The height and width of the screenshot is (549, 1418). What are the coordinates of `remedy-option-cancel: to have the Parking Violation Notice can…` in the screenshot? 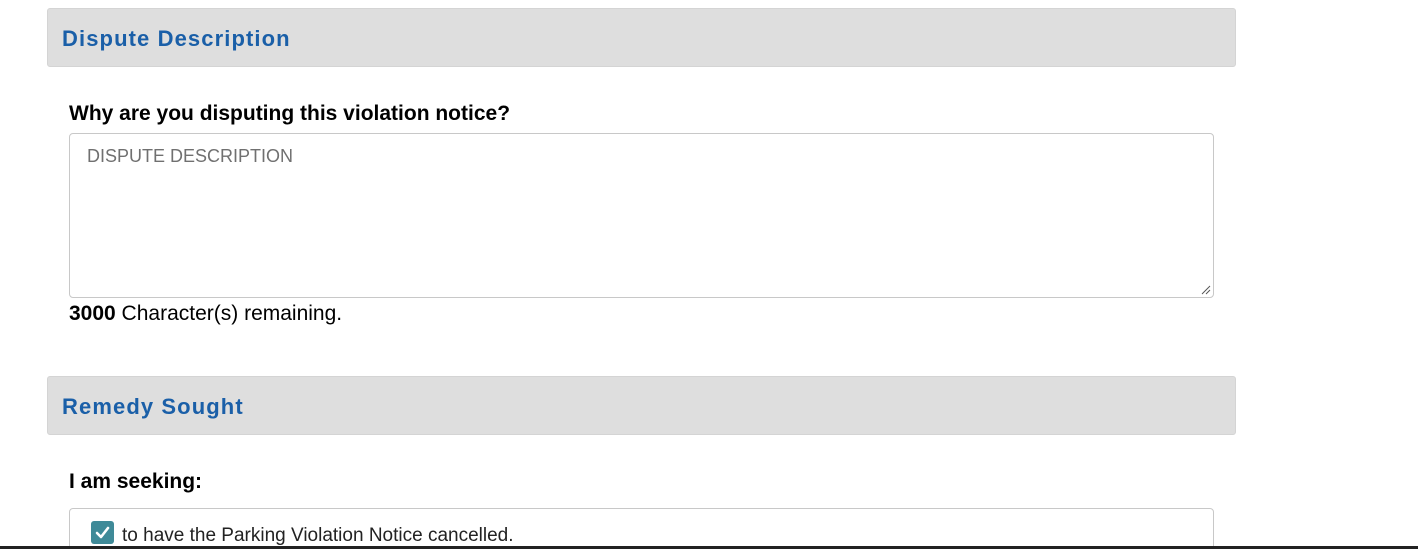 It's located at (641, 528).